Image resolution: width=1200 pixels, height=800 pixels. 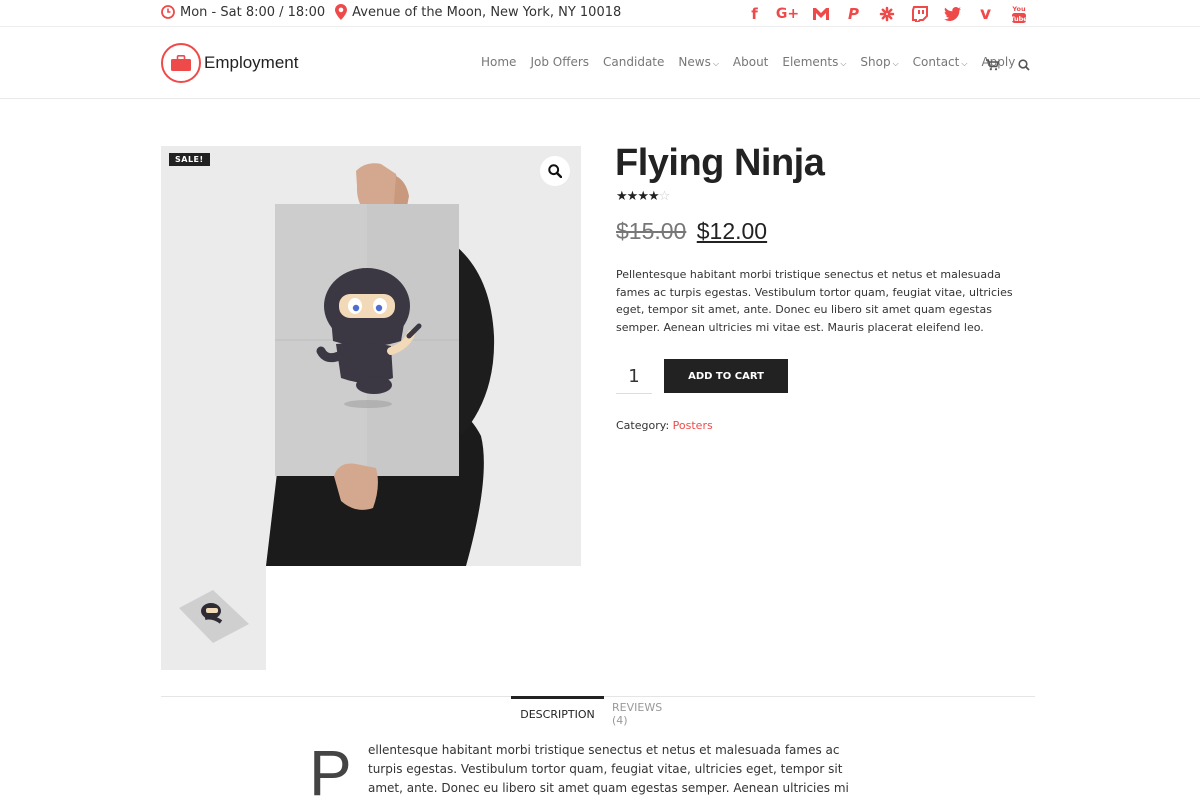 What do you see at coordinates (810, 62) in the screenshot?
I see `nav-elements-label: Elements` at bounding box center [810, 62].